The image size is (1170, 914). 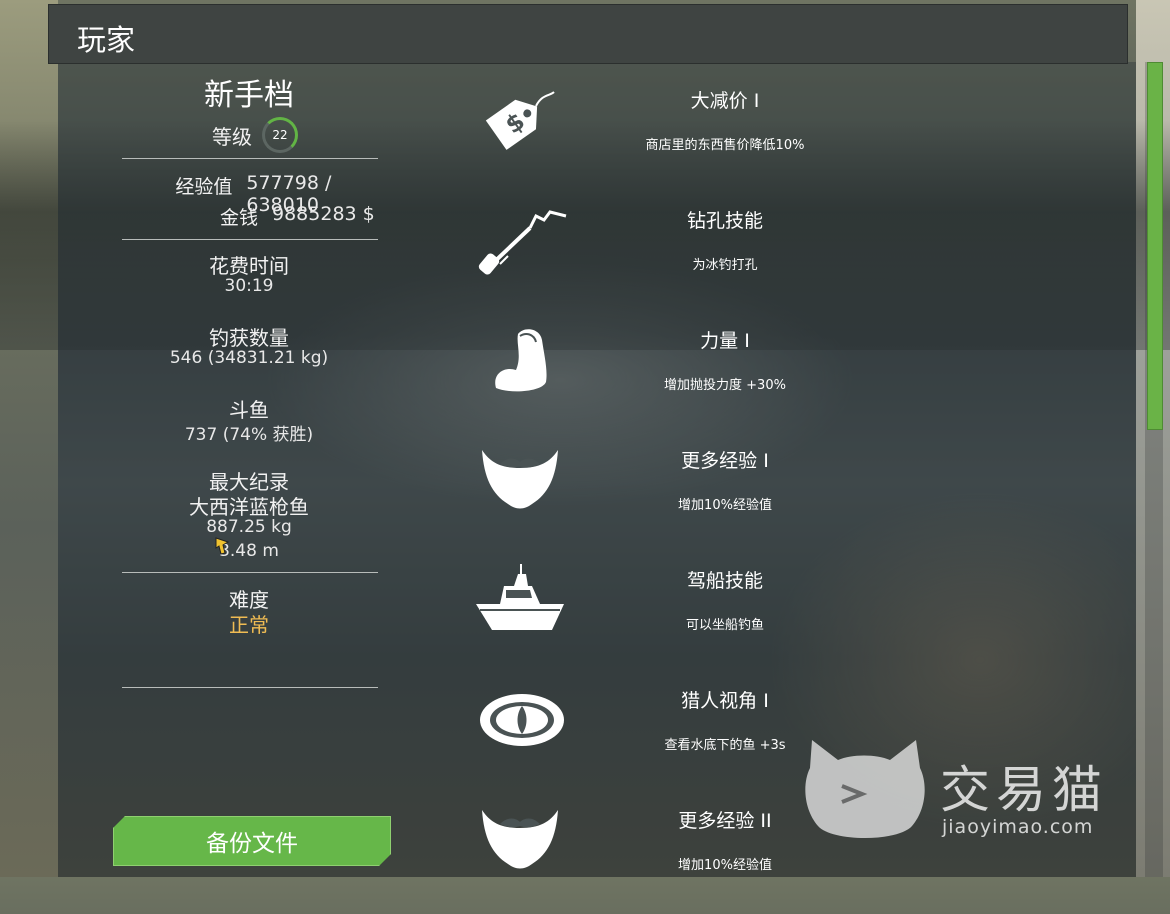 What do you see at coordinates (680, 614) in the screenshot?
I see `skill-item: 驾船技能 可以坐船钓鱼` at bounding box center [680, 614].